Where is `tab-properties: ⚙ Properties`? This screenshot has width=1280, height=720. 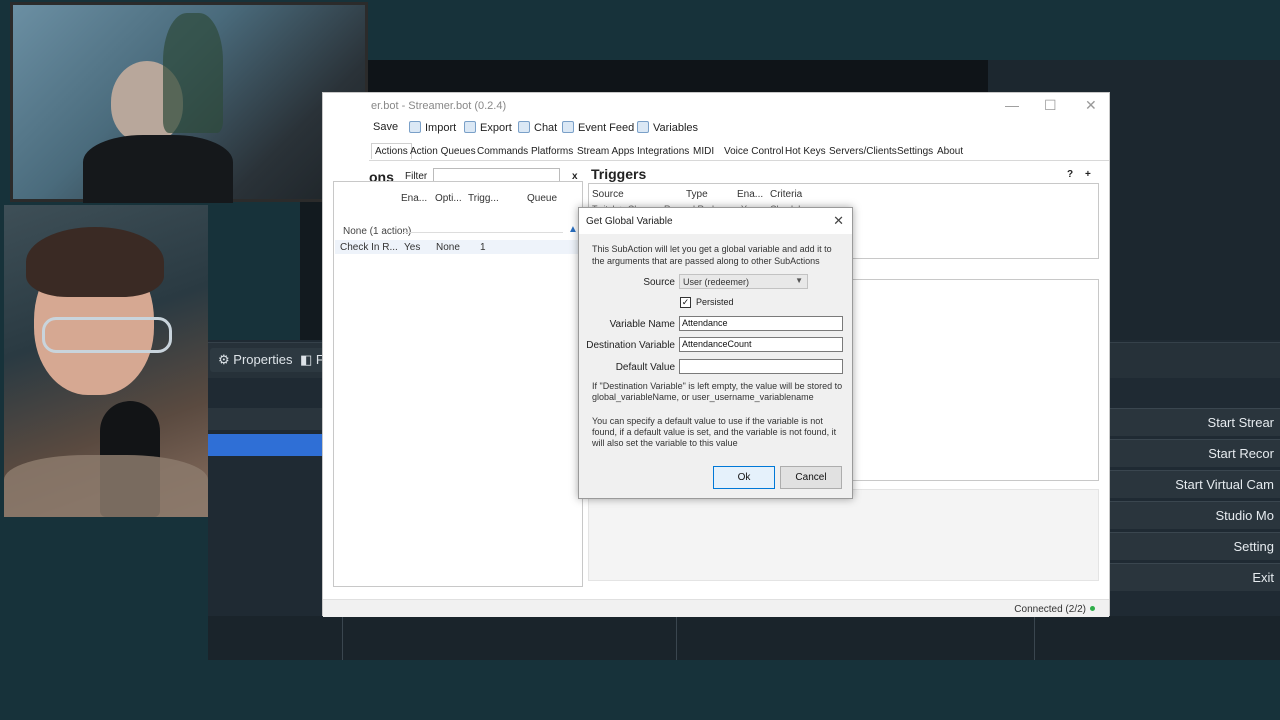 tab-properties: ⚙ Properties is located at coordinates (255, 360).